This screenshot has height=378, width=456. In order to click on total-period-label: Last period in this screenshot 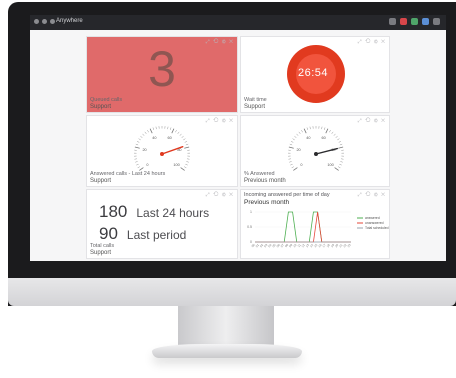, I will do `click(156, 235)`.